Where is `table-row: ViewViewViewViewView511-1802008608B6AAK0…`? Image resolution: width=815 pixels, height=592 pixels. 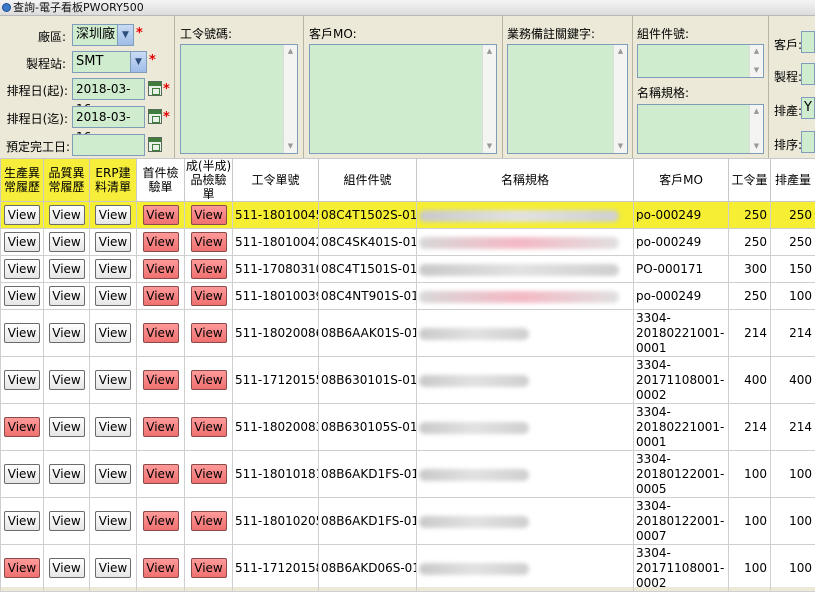
table-row: ViewViewViewViewView511-1802008608B6AAK0… is located at coordinates (408, 333).